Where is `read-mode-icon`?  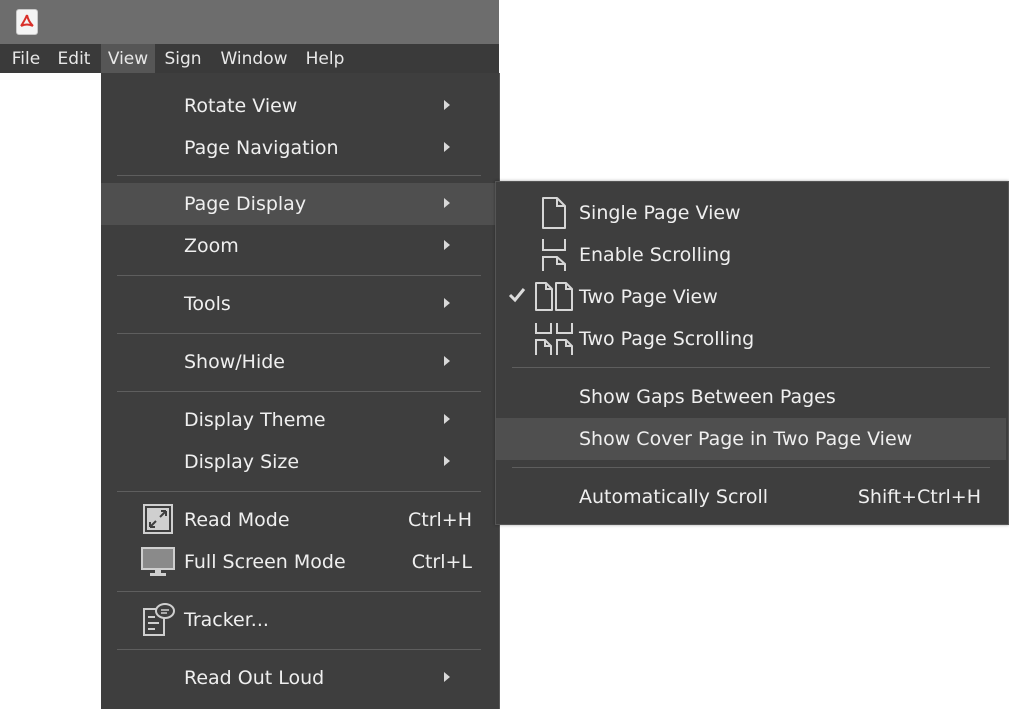
read-mode-icon is located at coordinates (158, 519).